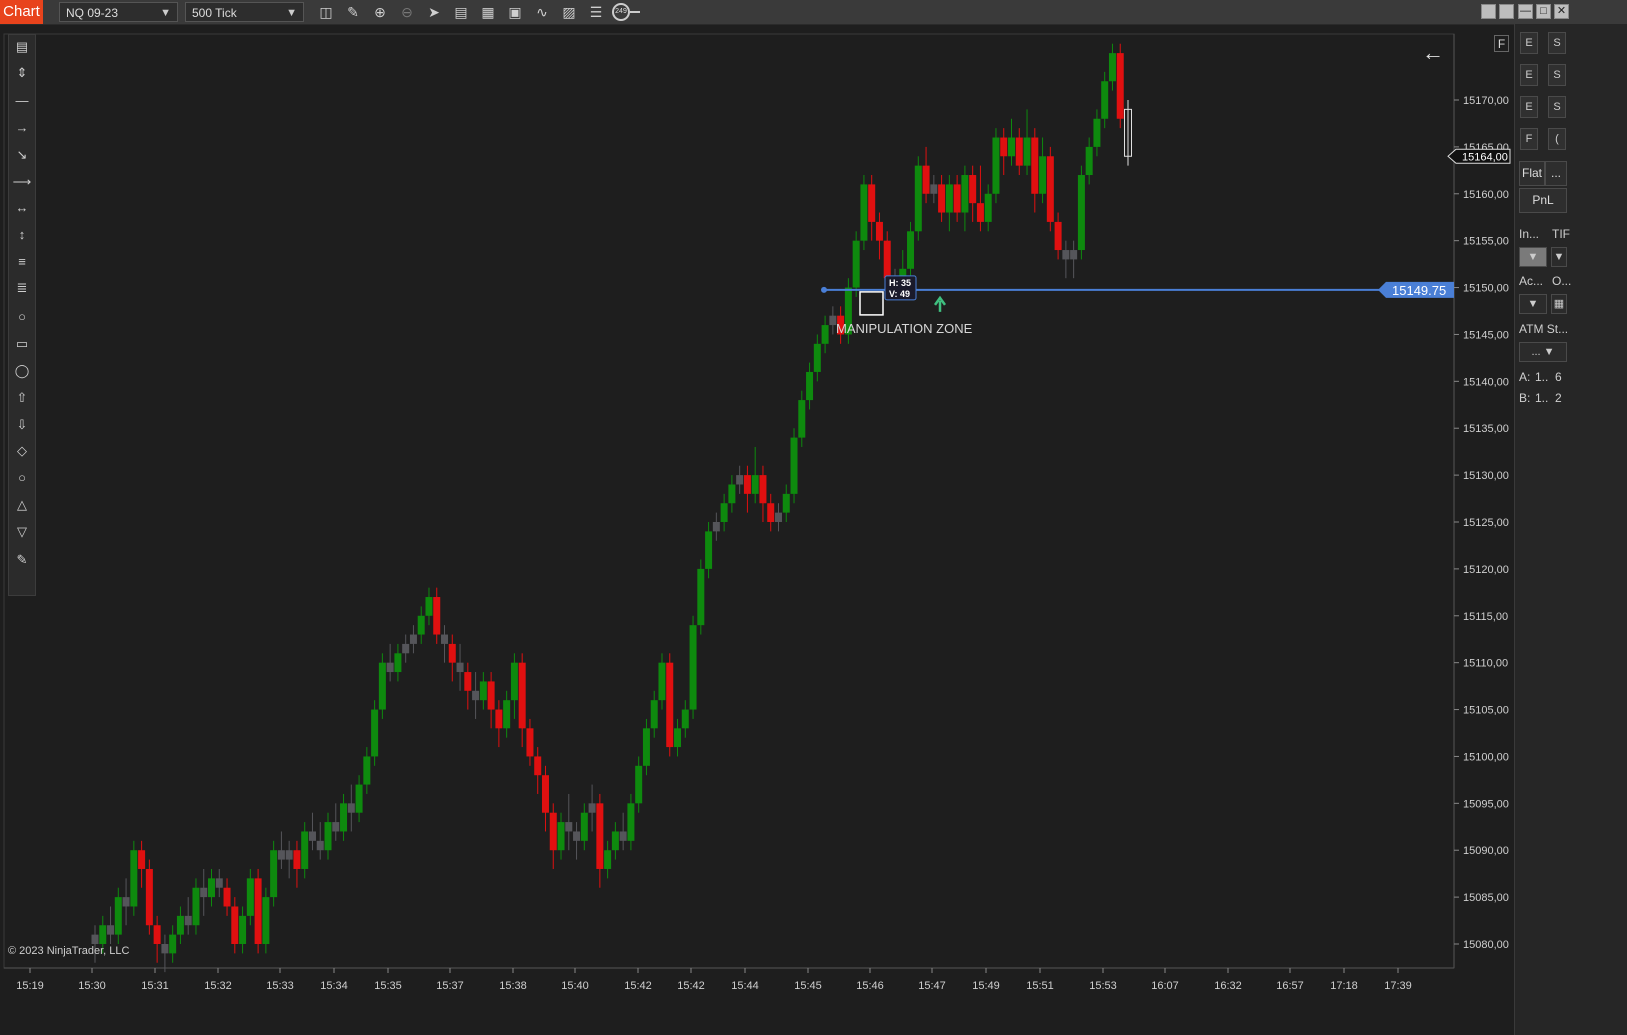  What do you see at coordinates (542, 12) in the screenshot?
I see `indicators-icon: ∿` at bounding box center [542, 12].